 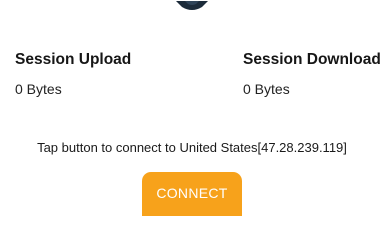 I want to click on connect-button: CONNECT, so click(x=192, y=194).